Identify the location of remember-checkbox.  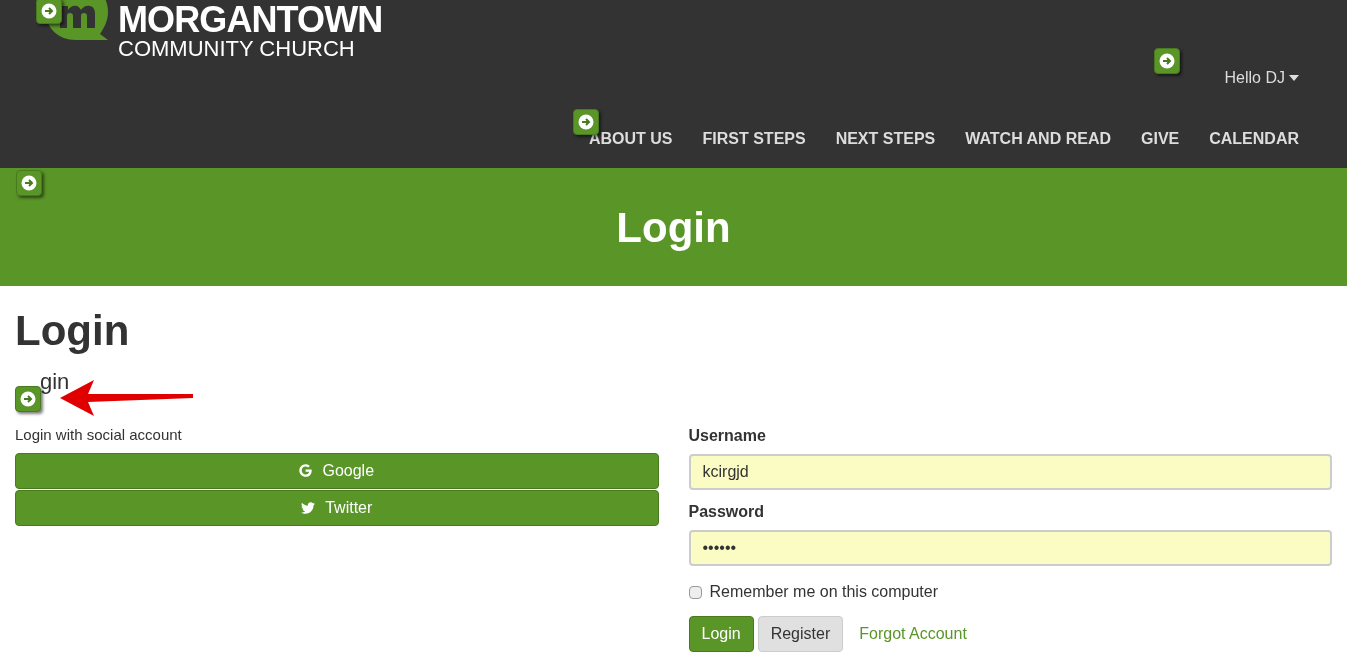
(695, 592).